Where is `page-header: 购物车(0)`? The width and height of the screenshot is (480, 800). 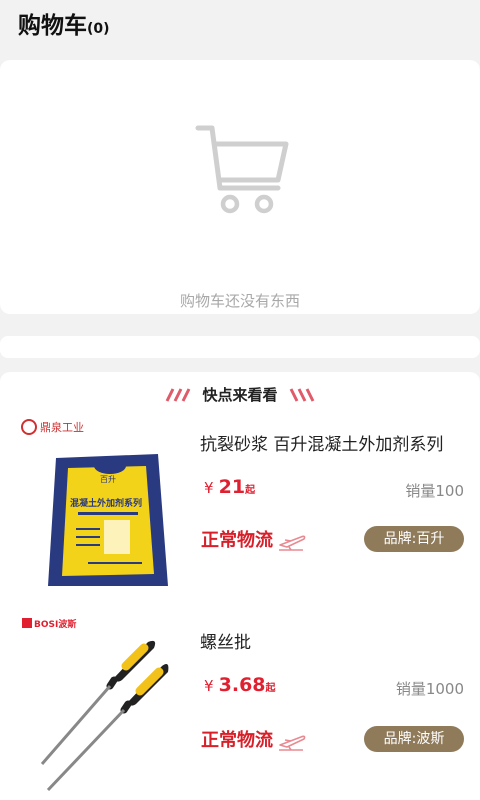
page-header: 购物车(0) is located at coordinates (240, 24).